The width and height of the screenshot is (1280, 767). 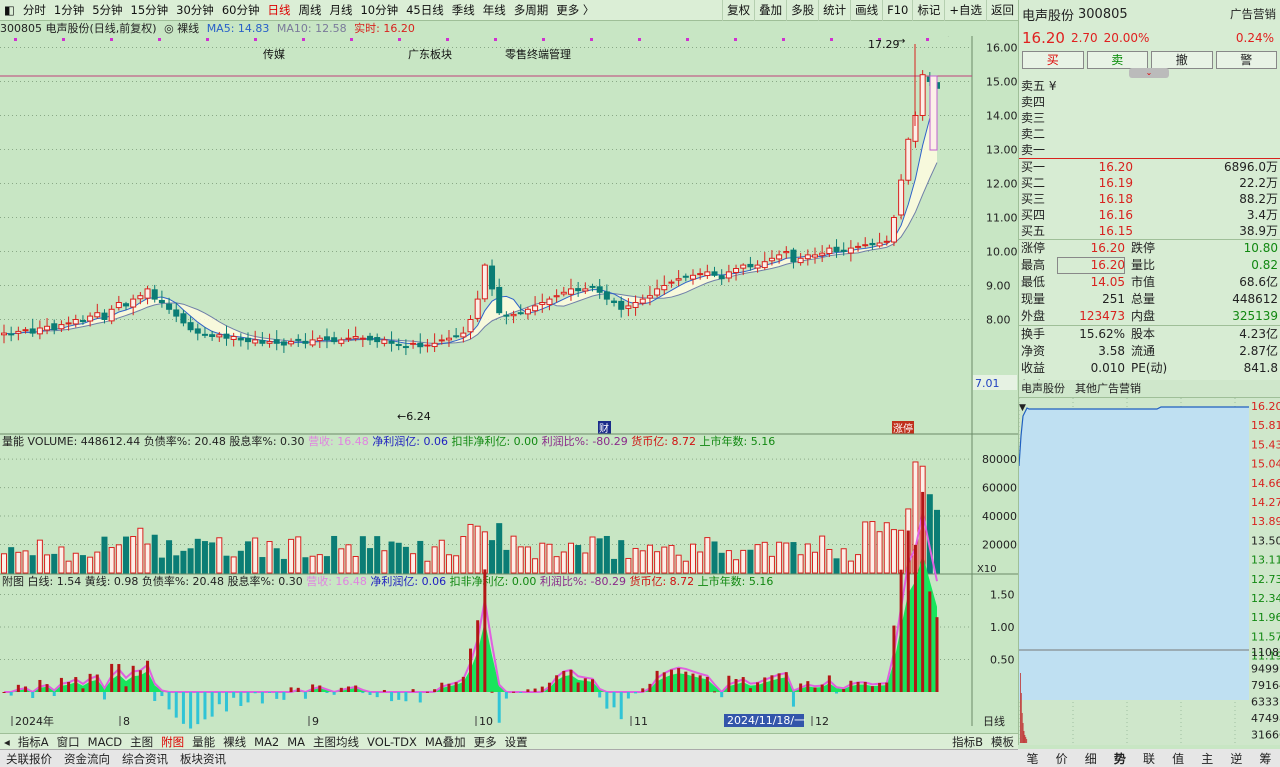 What do you see at coordinates (241, 10) in the screenshot?
I see `period-tab-5: 60分钟` at bounding box center [241, 10].